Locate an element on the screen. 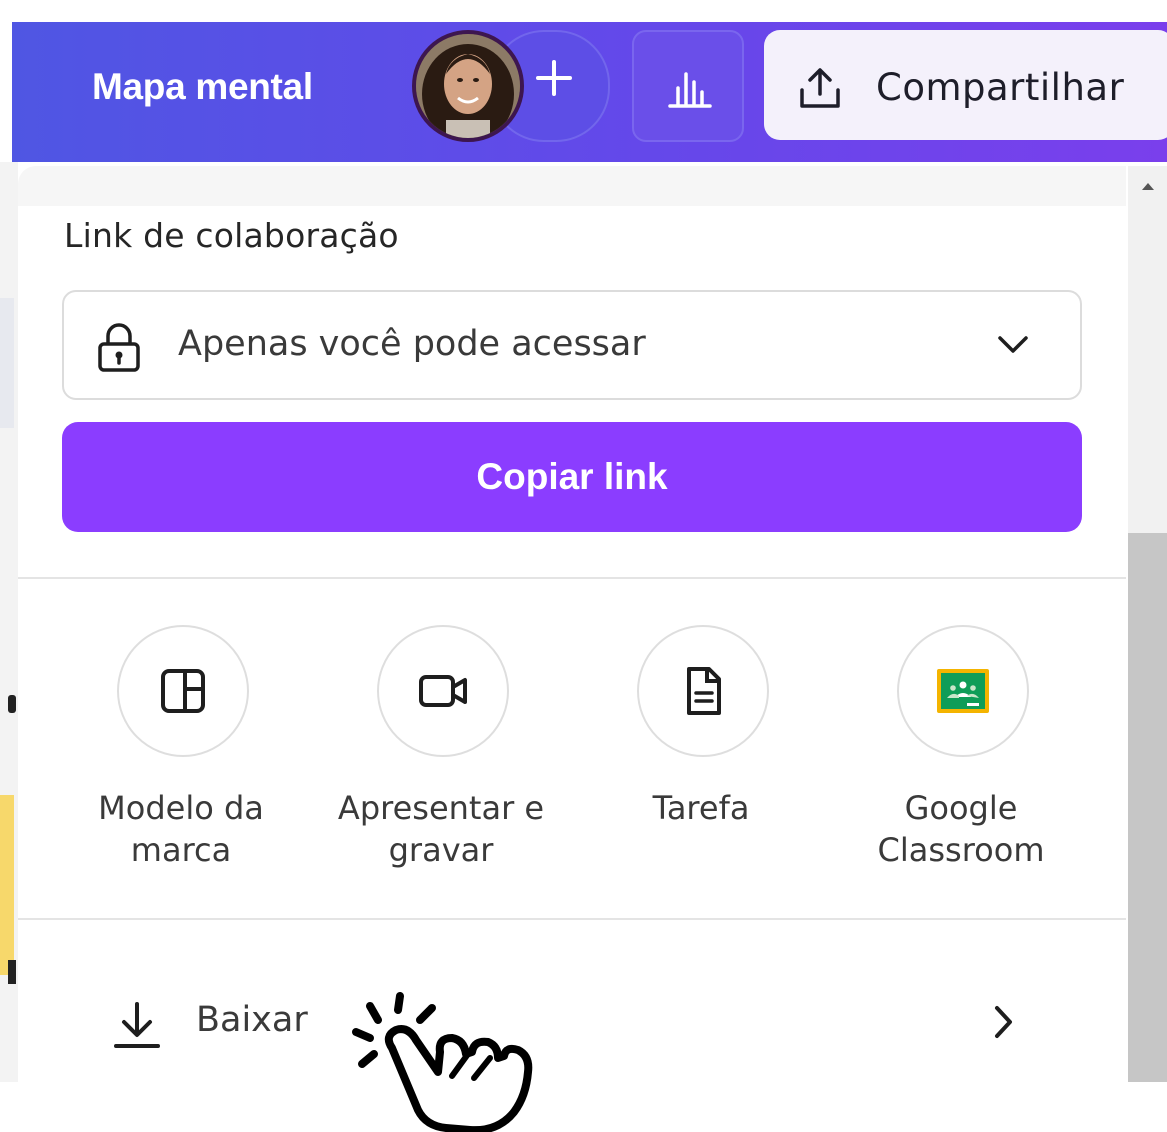 This screenshot has width=1167, height=1132. panel-scrollbar-thumb is located at coordinates (1147, 807).